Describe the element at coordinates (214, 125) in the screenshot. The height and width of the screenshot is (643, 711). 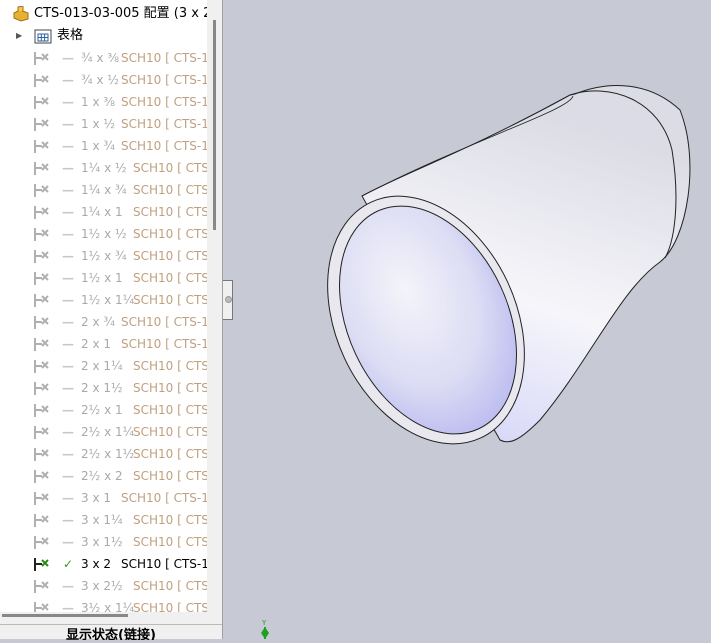
I see `vertical-scrollbar` at that location.